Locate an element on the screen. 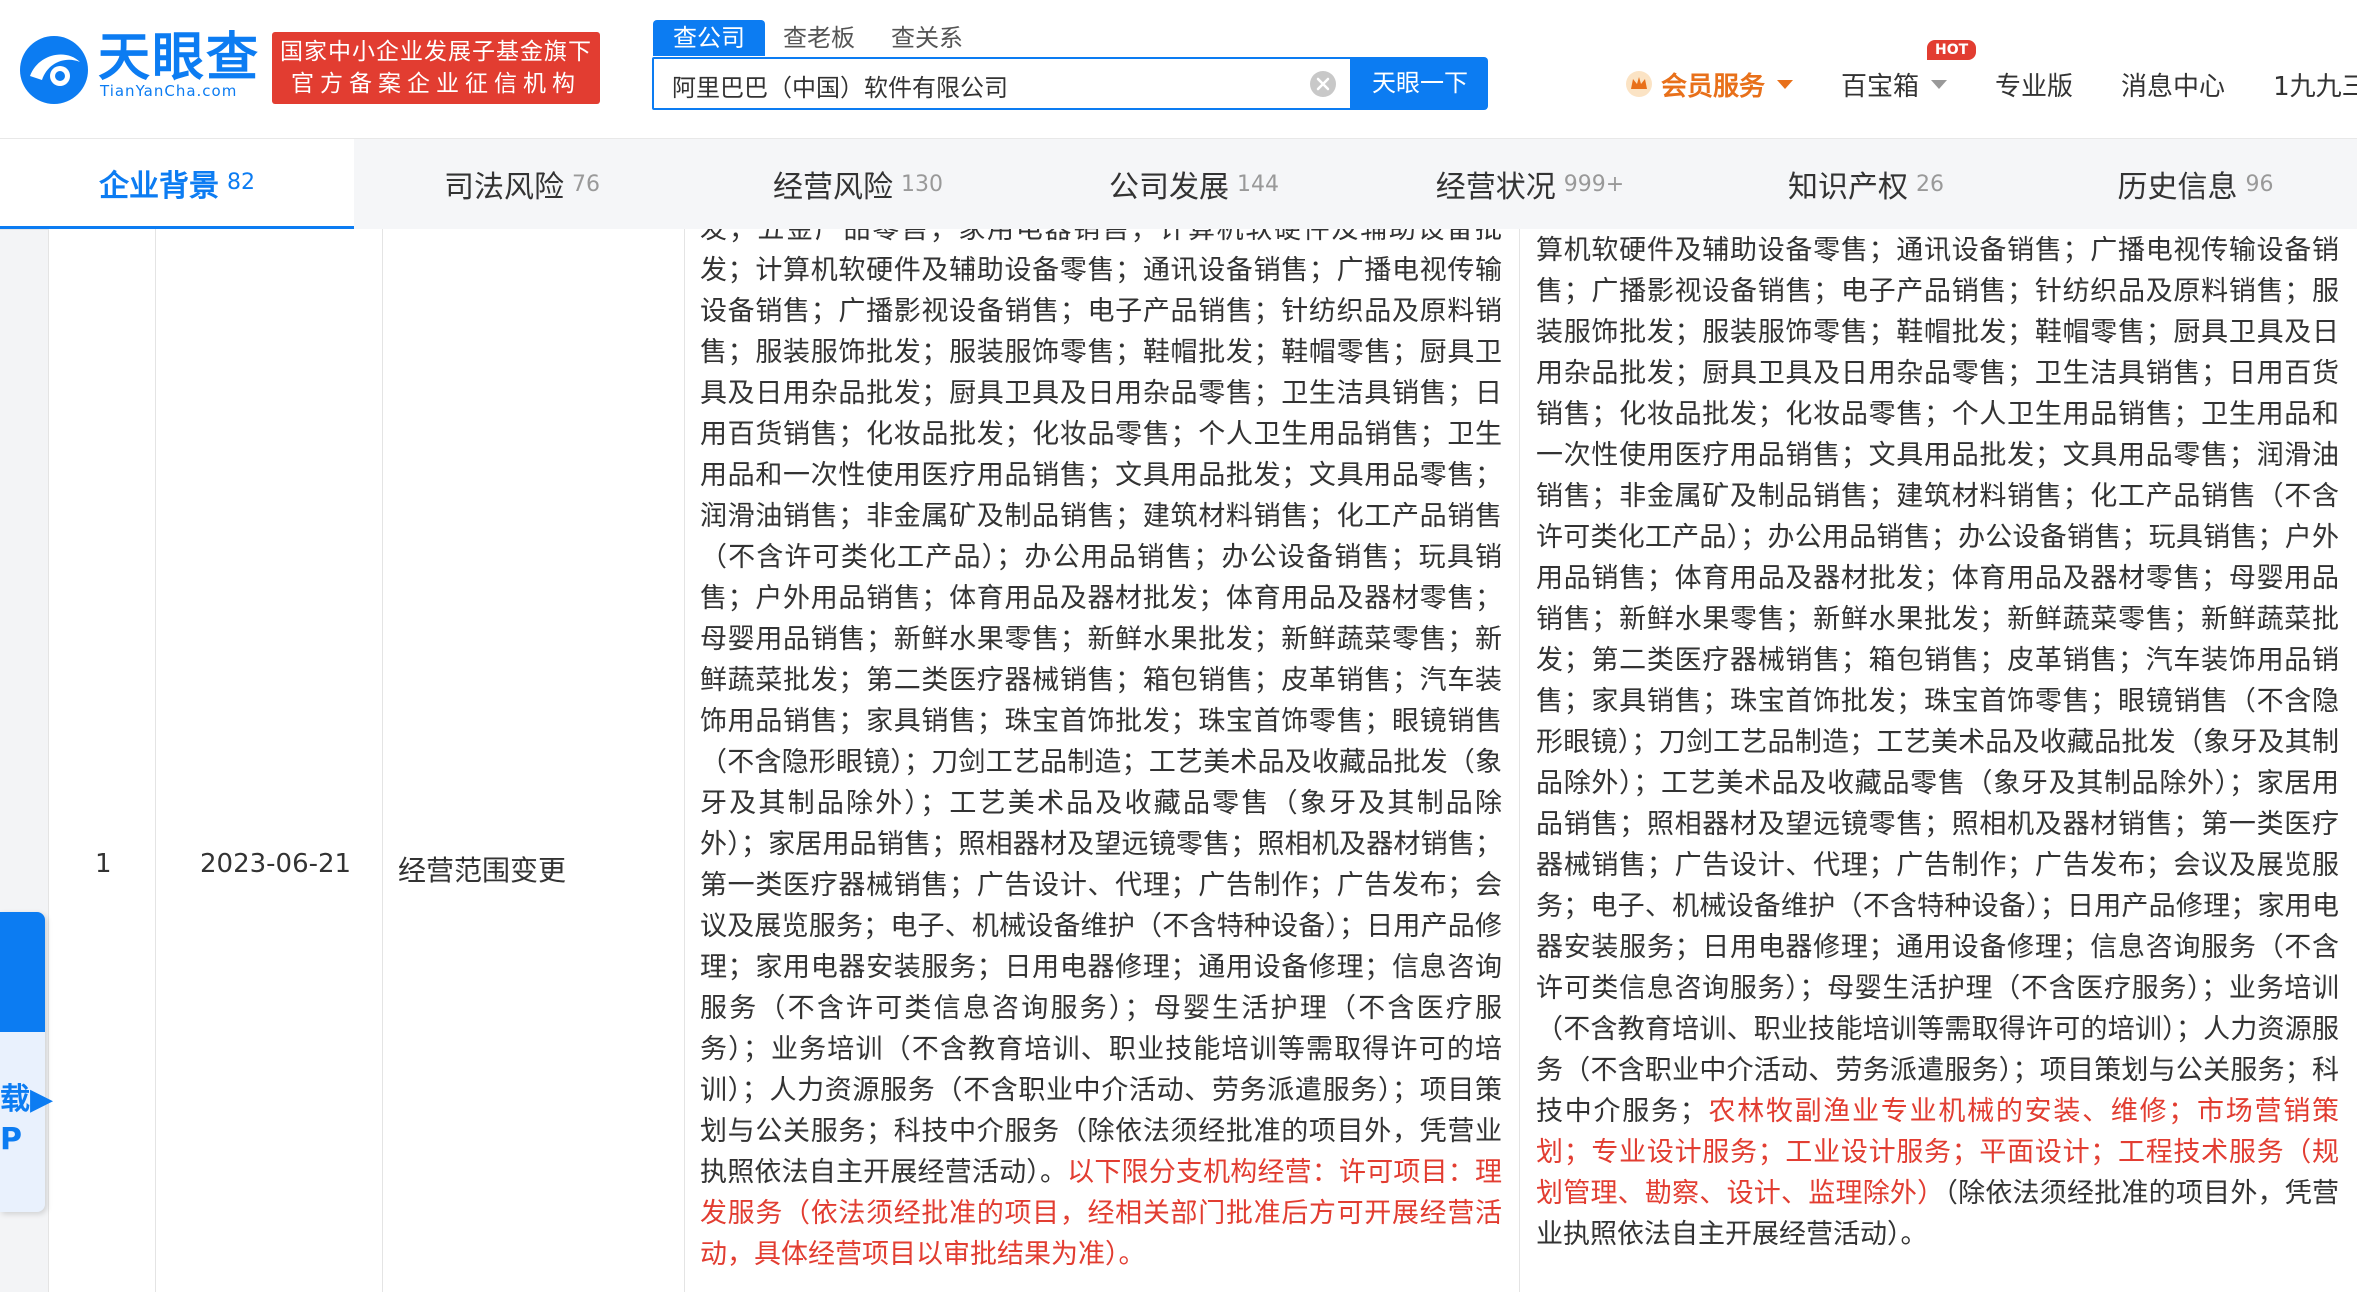  search-type-tabs: 查公司 查老板 查关系 is located at coordinates (817, 38).